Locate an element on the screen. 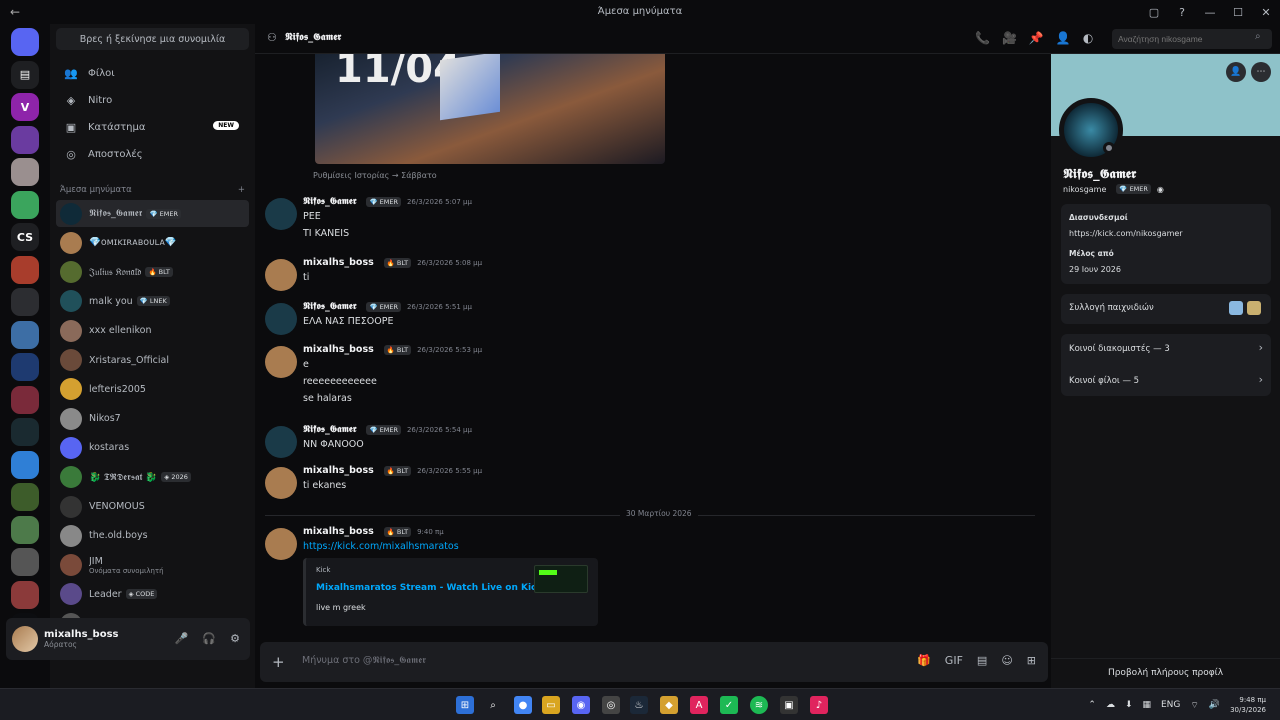 The width and height of the screenshot is (1280, 720). microphone-icon: 🎤 is located at coordinates (182, 638).